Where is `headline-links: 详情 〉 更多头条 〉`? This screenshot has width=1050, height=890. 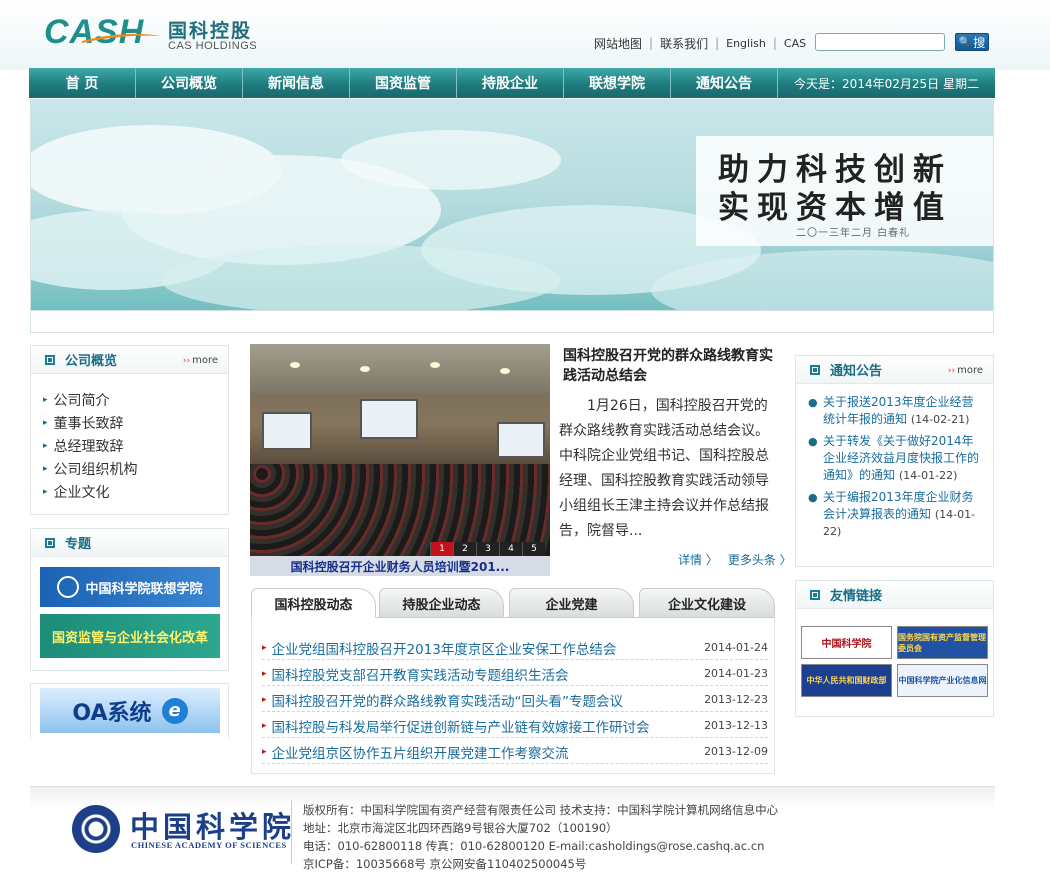 headline-links: 详情 〉 更多头条 〉 is located at coordinates (735, 559).